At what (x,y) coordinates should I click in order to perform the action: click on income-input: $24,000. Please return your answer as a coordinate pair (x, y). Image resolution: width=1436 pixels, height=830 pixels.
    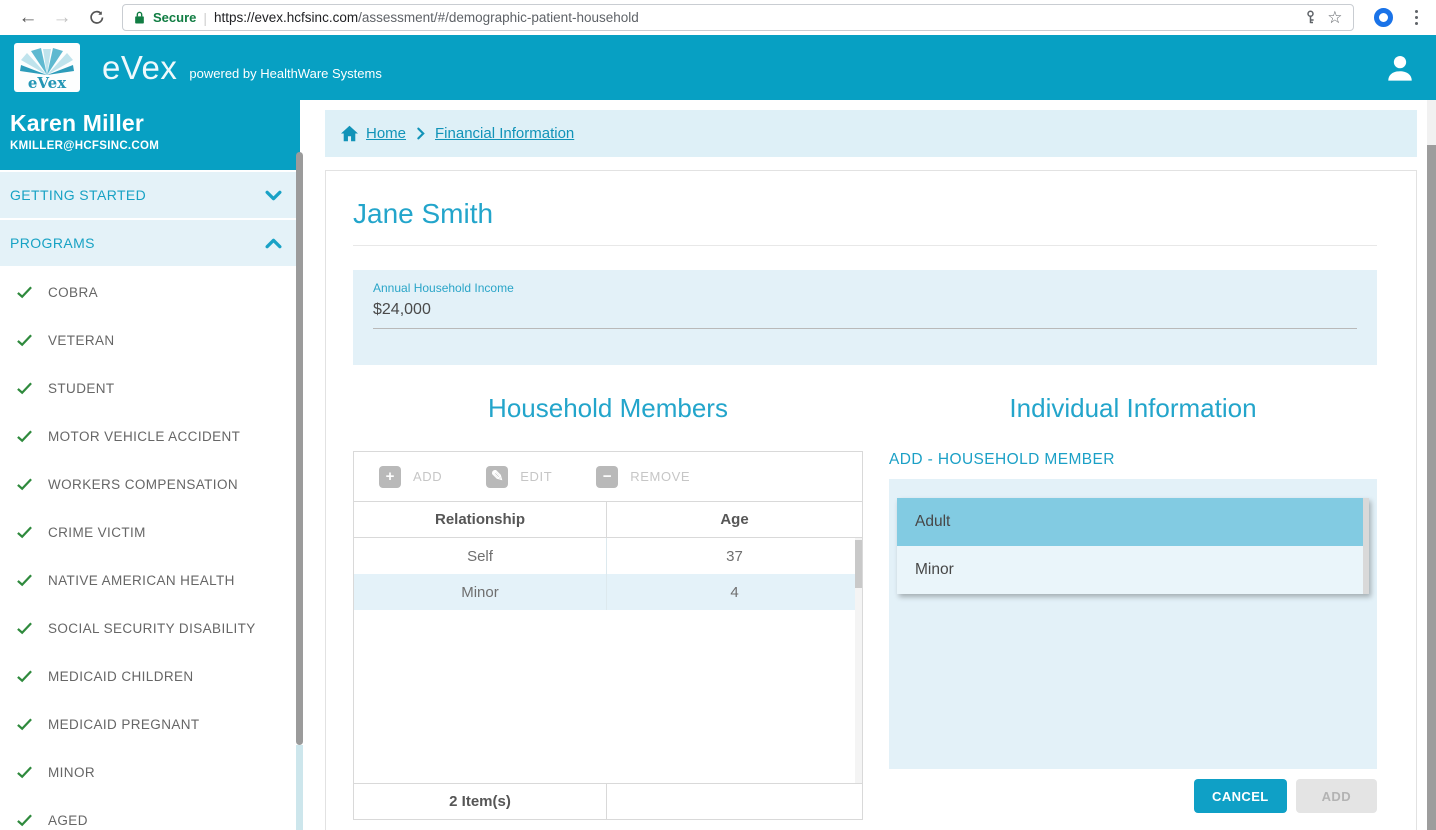
    Looking at the image, I should click on (865, 315).